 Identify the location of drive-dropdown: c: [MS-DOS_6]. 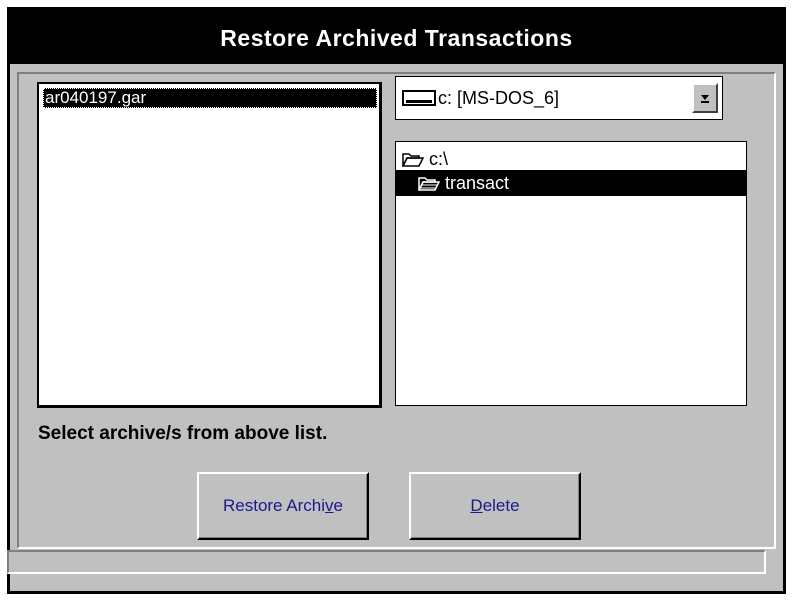
(559, 98).